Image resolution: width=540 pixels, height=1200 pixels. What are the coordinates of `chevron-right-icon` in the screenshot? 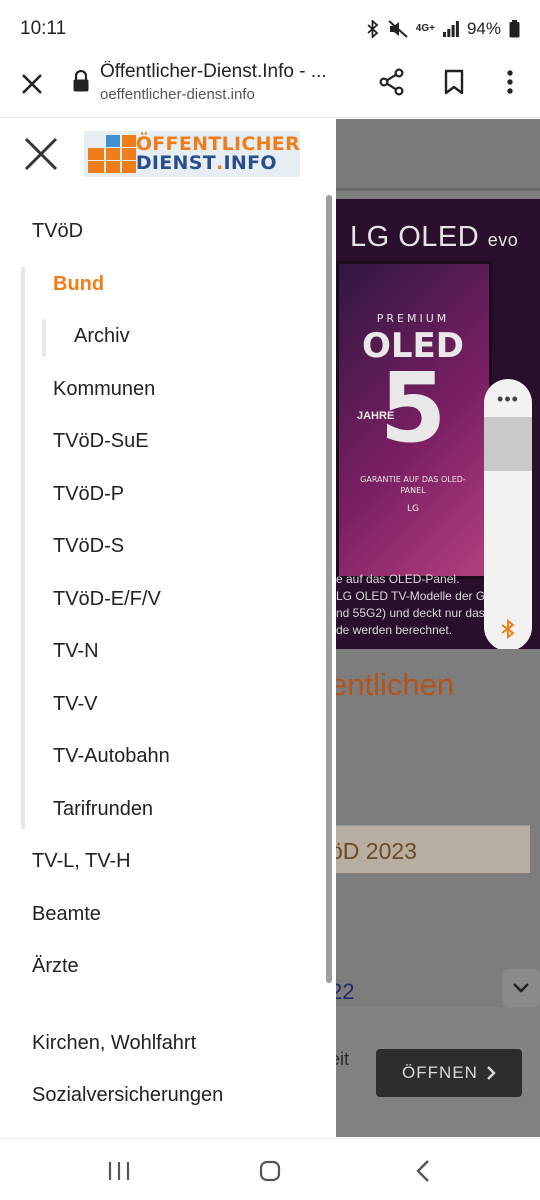 It's located at (491, 1073).